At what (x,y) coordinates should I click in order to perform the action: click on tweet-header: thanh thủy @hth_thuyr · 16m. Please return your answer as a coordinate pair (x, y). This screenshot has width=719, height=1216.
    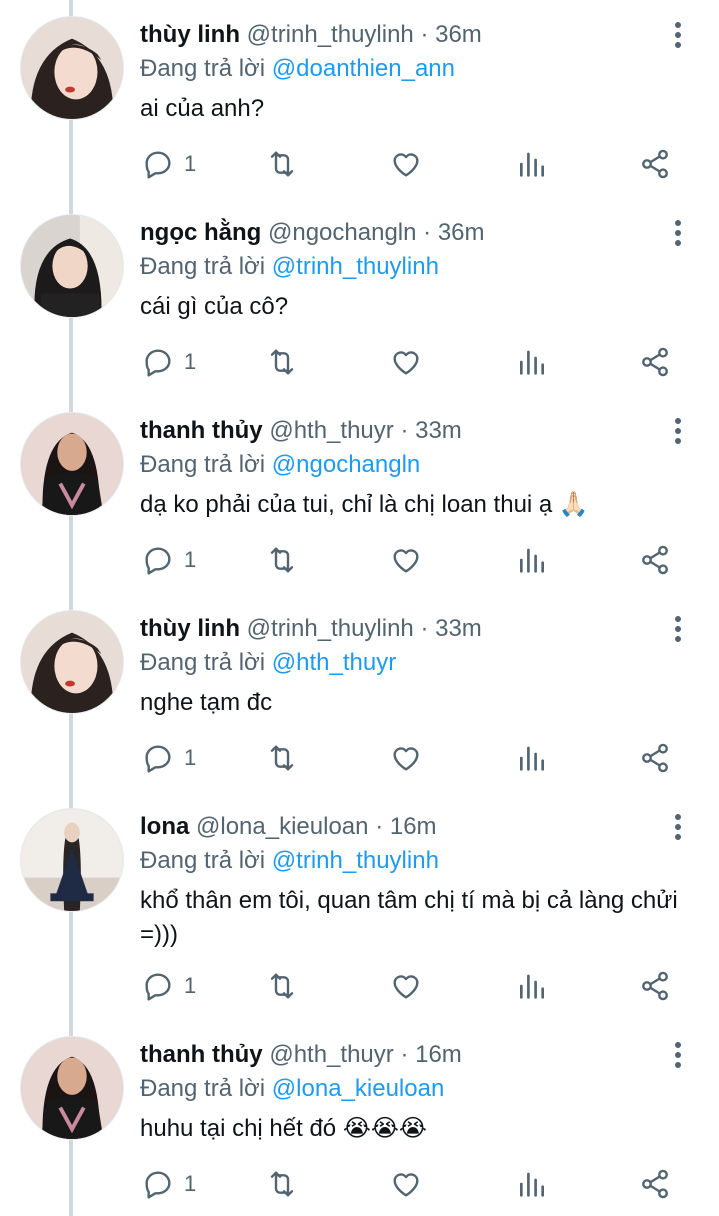
    Looking at the image, I should click on (301, 1055).